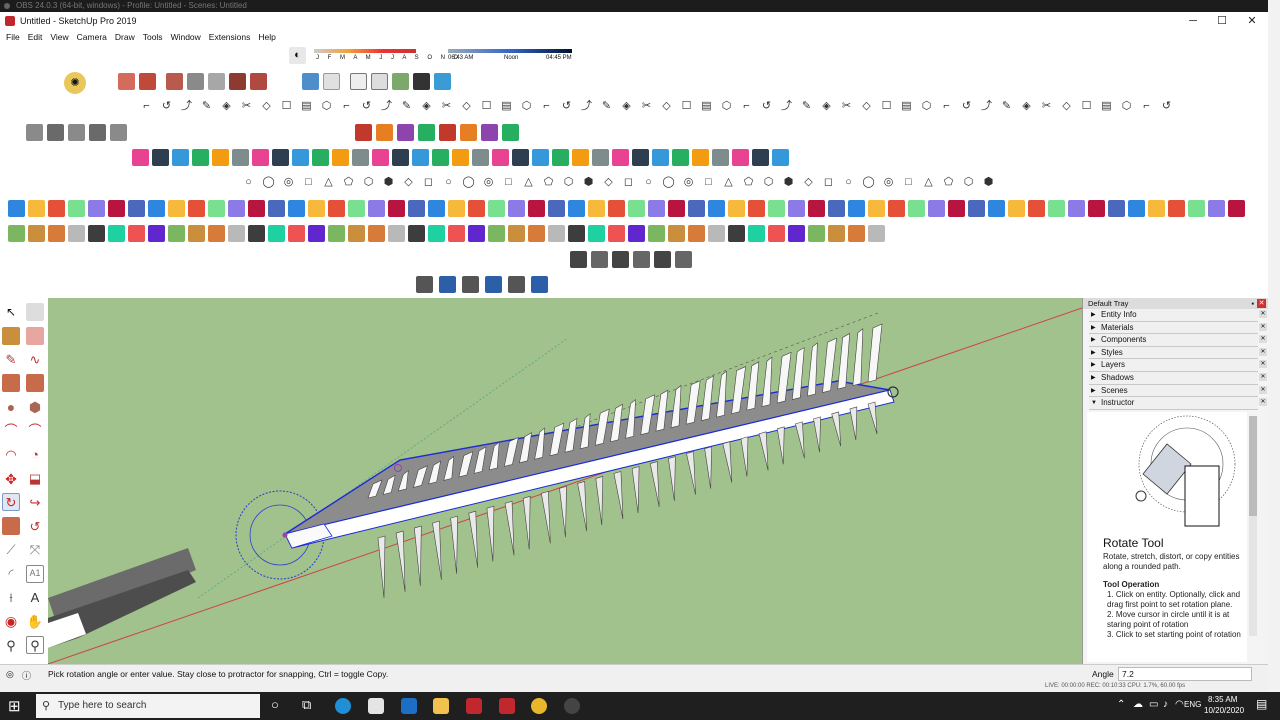 The width and height of the screenshot is (1280, 720). What do you see at coordinates (146, 106) in the screenshot?
I see `extension-tool-icon-1: ⌐` at bounding box center [146, 106].